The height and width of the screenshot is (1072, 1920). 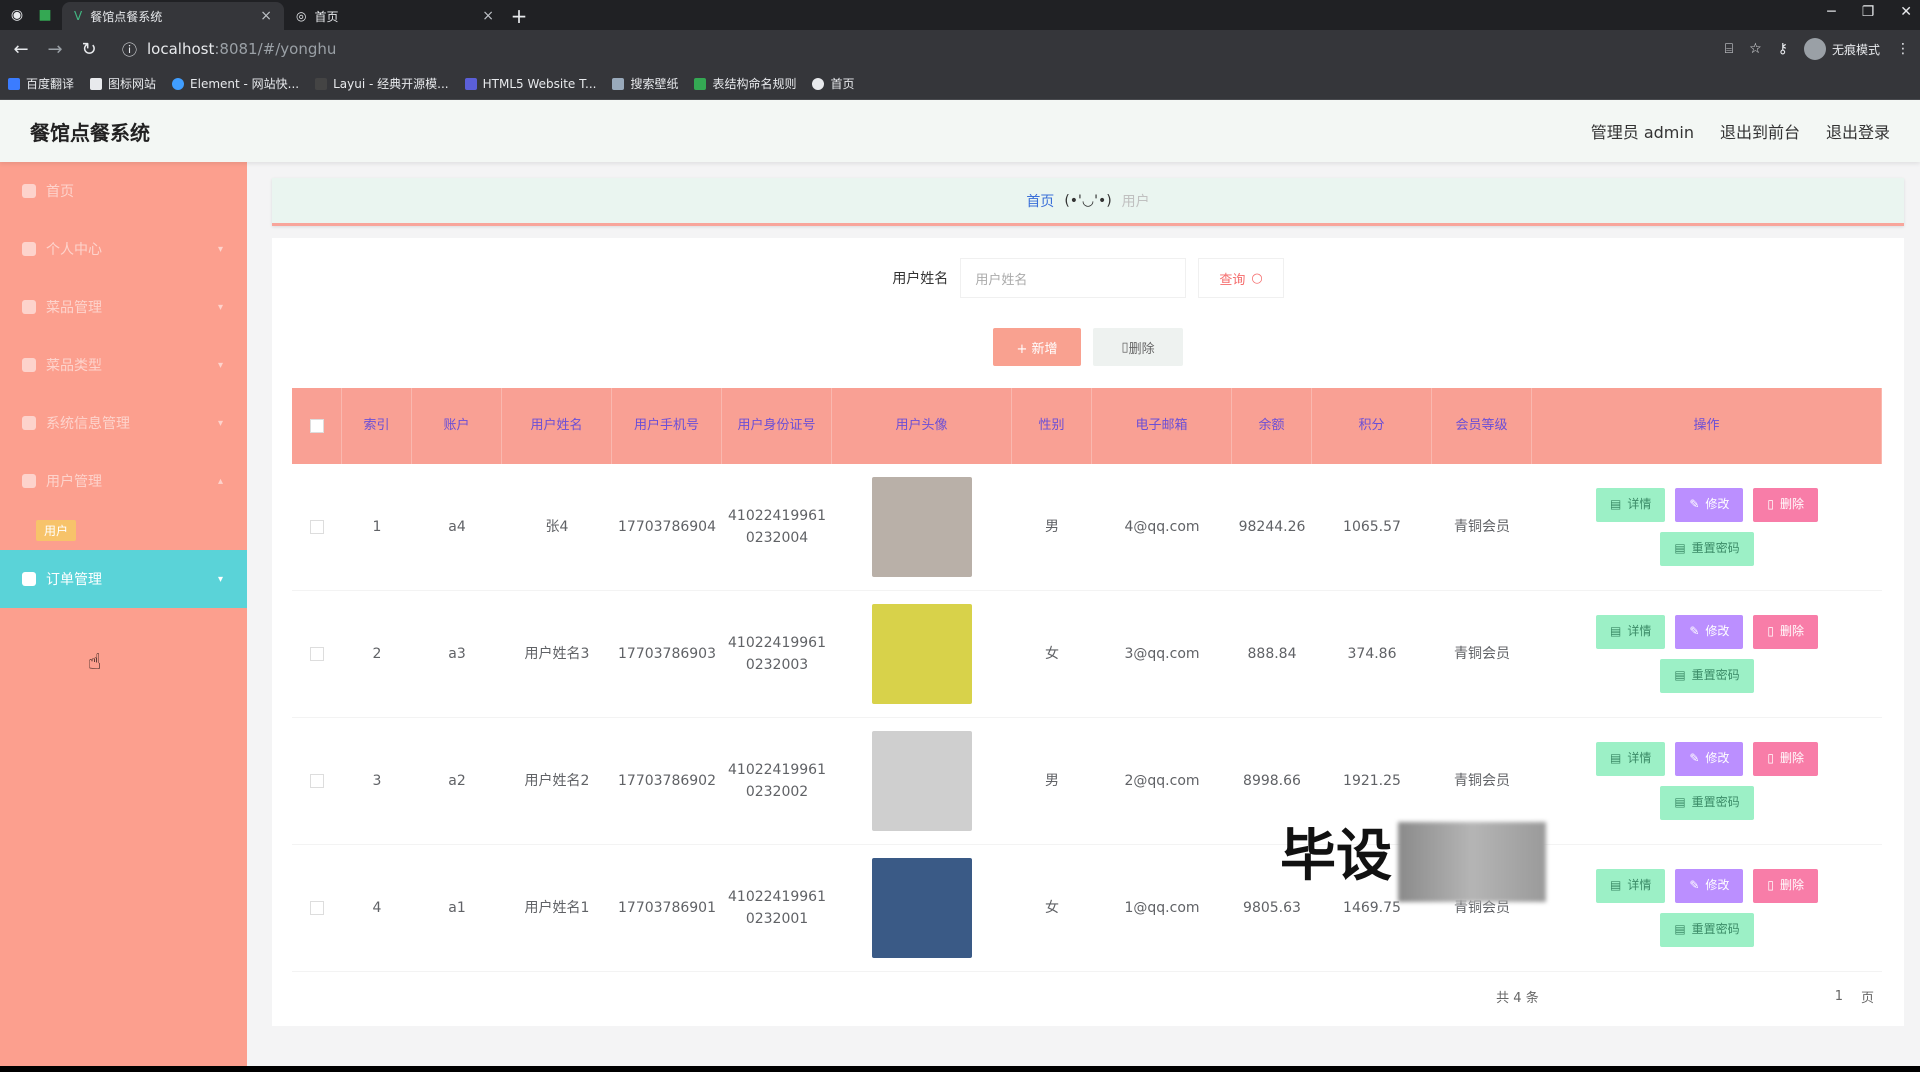 I want to click on app-icon: ■, so click(x=45, y=15).